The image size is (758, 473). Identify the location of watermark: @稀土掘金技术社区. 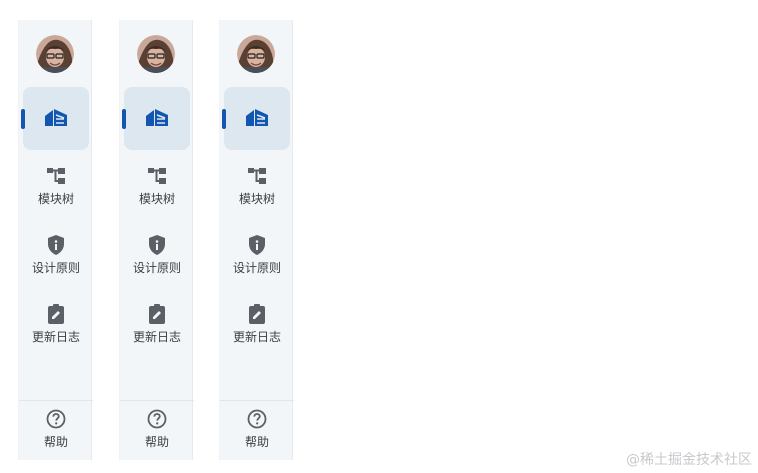
(689, 460).